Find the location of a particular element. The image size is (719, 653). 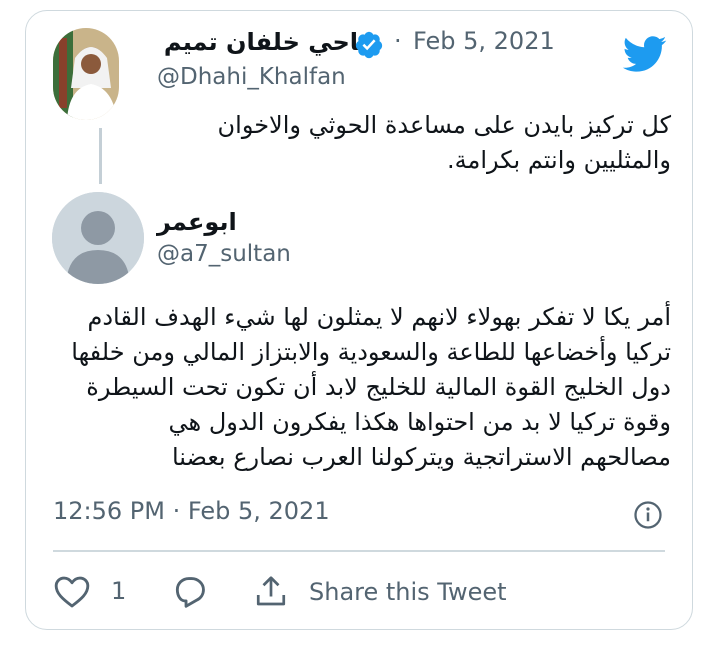

tweet-timestamp: 12:56 PM · Feb 5, 2021 is located at coordinates (191, 511).